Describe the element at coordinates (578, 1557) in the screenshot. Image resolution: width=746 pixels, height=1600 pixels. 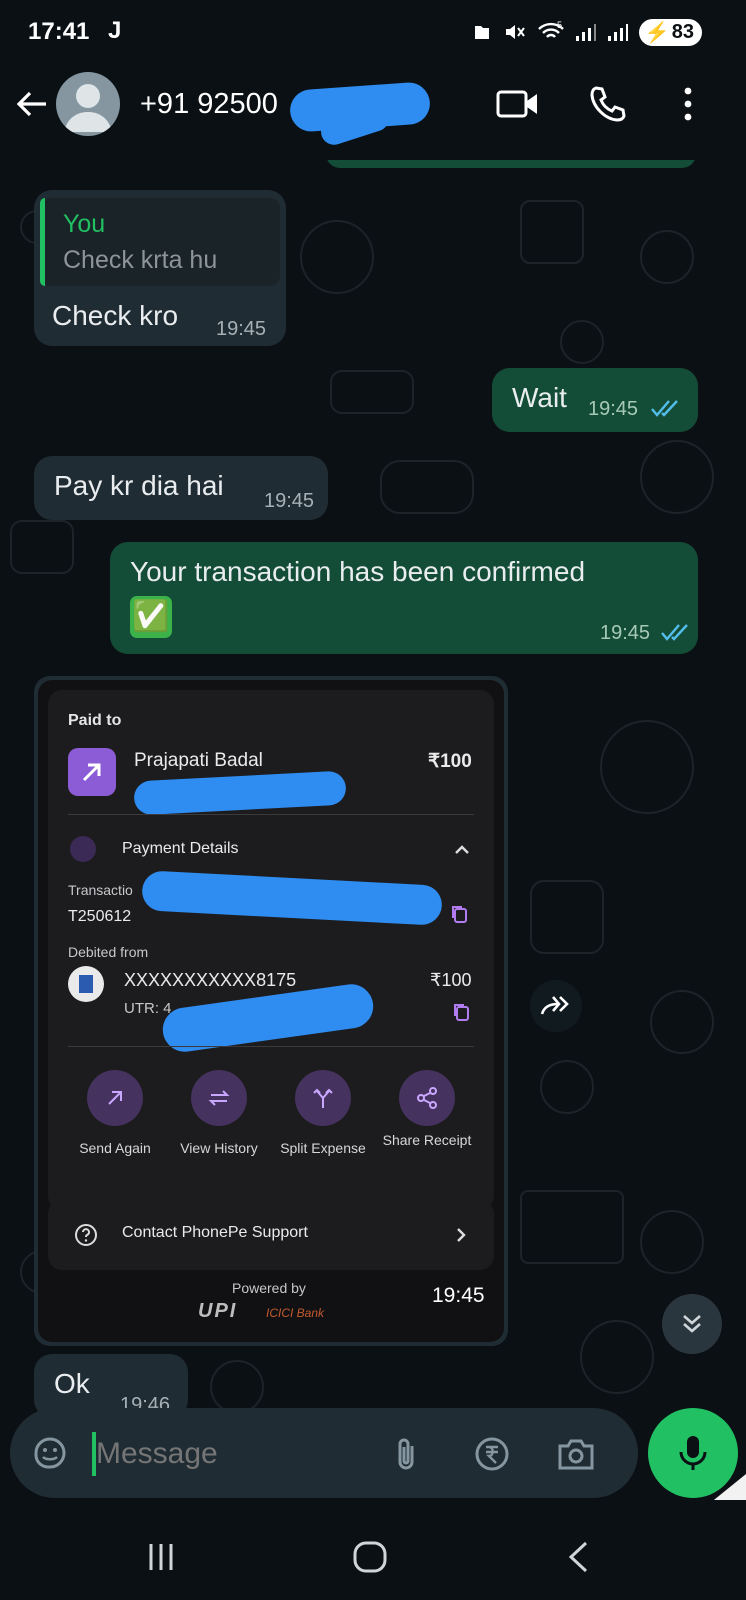
I see `back-nav-icon` at that location.